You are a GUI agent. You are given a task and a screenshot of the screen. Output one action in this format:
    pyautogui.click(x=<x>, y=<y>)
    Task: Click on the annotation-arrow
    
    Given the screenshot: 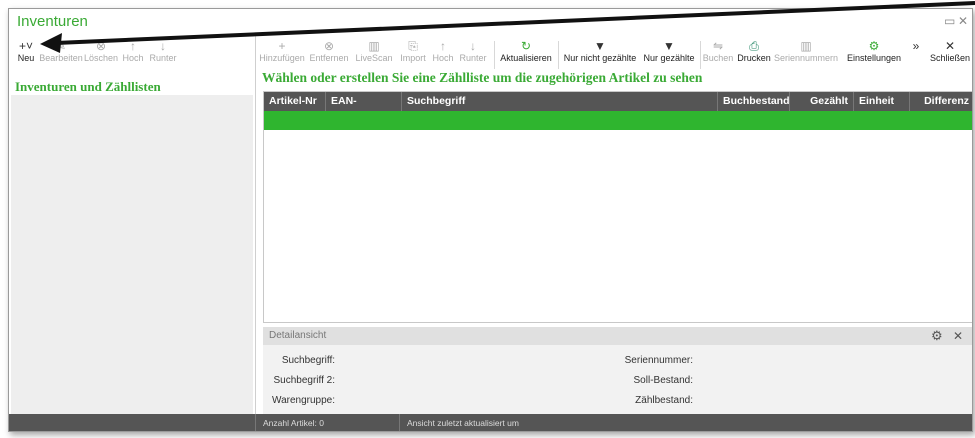 What is the action you would take?
    pyautogui.click(x=507, y=27)
    